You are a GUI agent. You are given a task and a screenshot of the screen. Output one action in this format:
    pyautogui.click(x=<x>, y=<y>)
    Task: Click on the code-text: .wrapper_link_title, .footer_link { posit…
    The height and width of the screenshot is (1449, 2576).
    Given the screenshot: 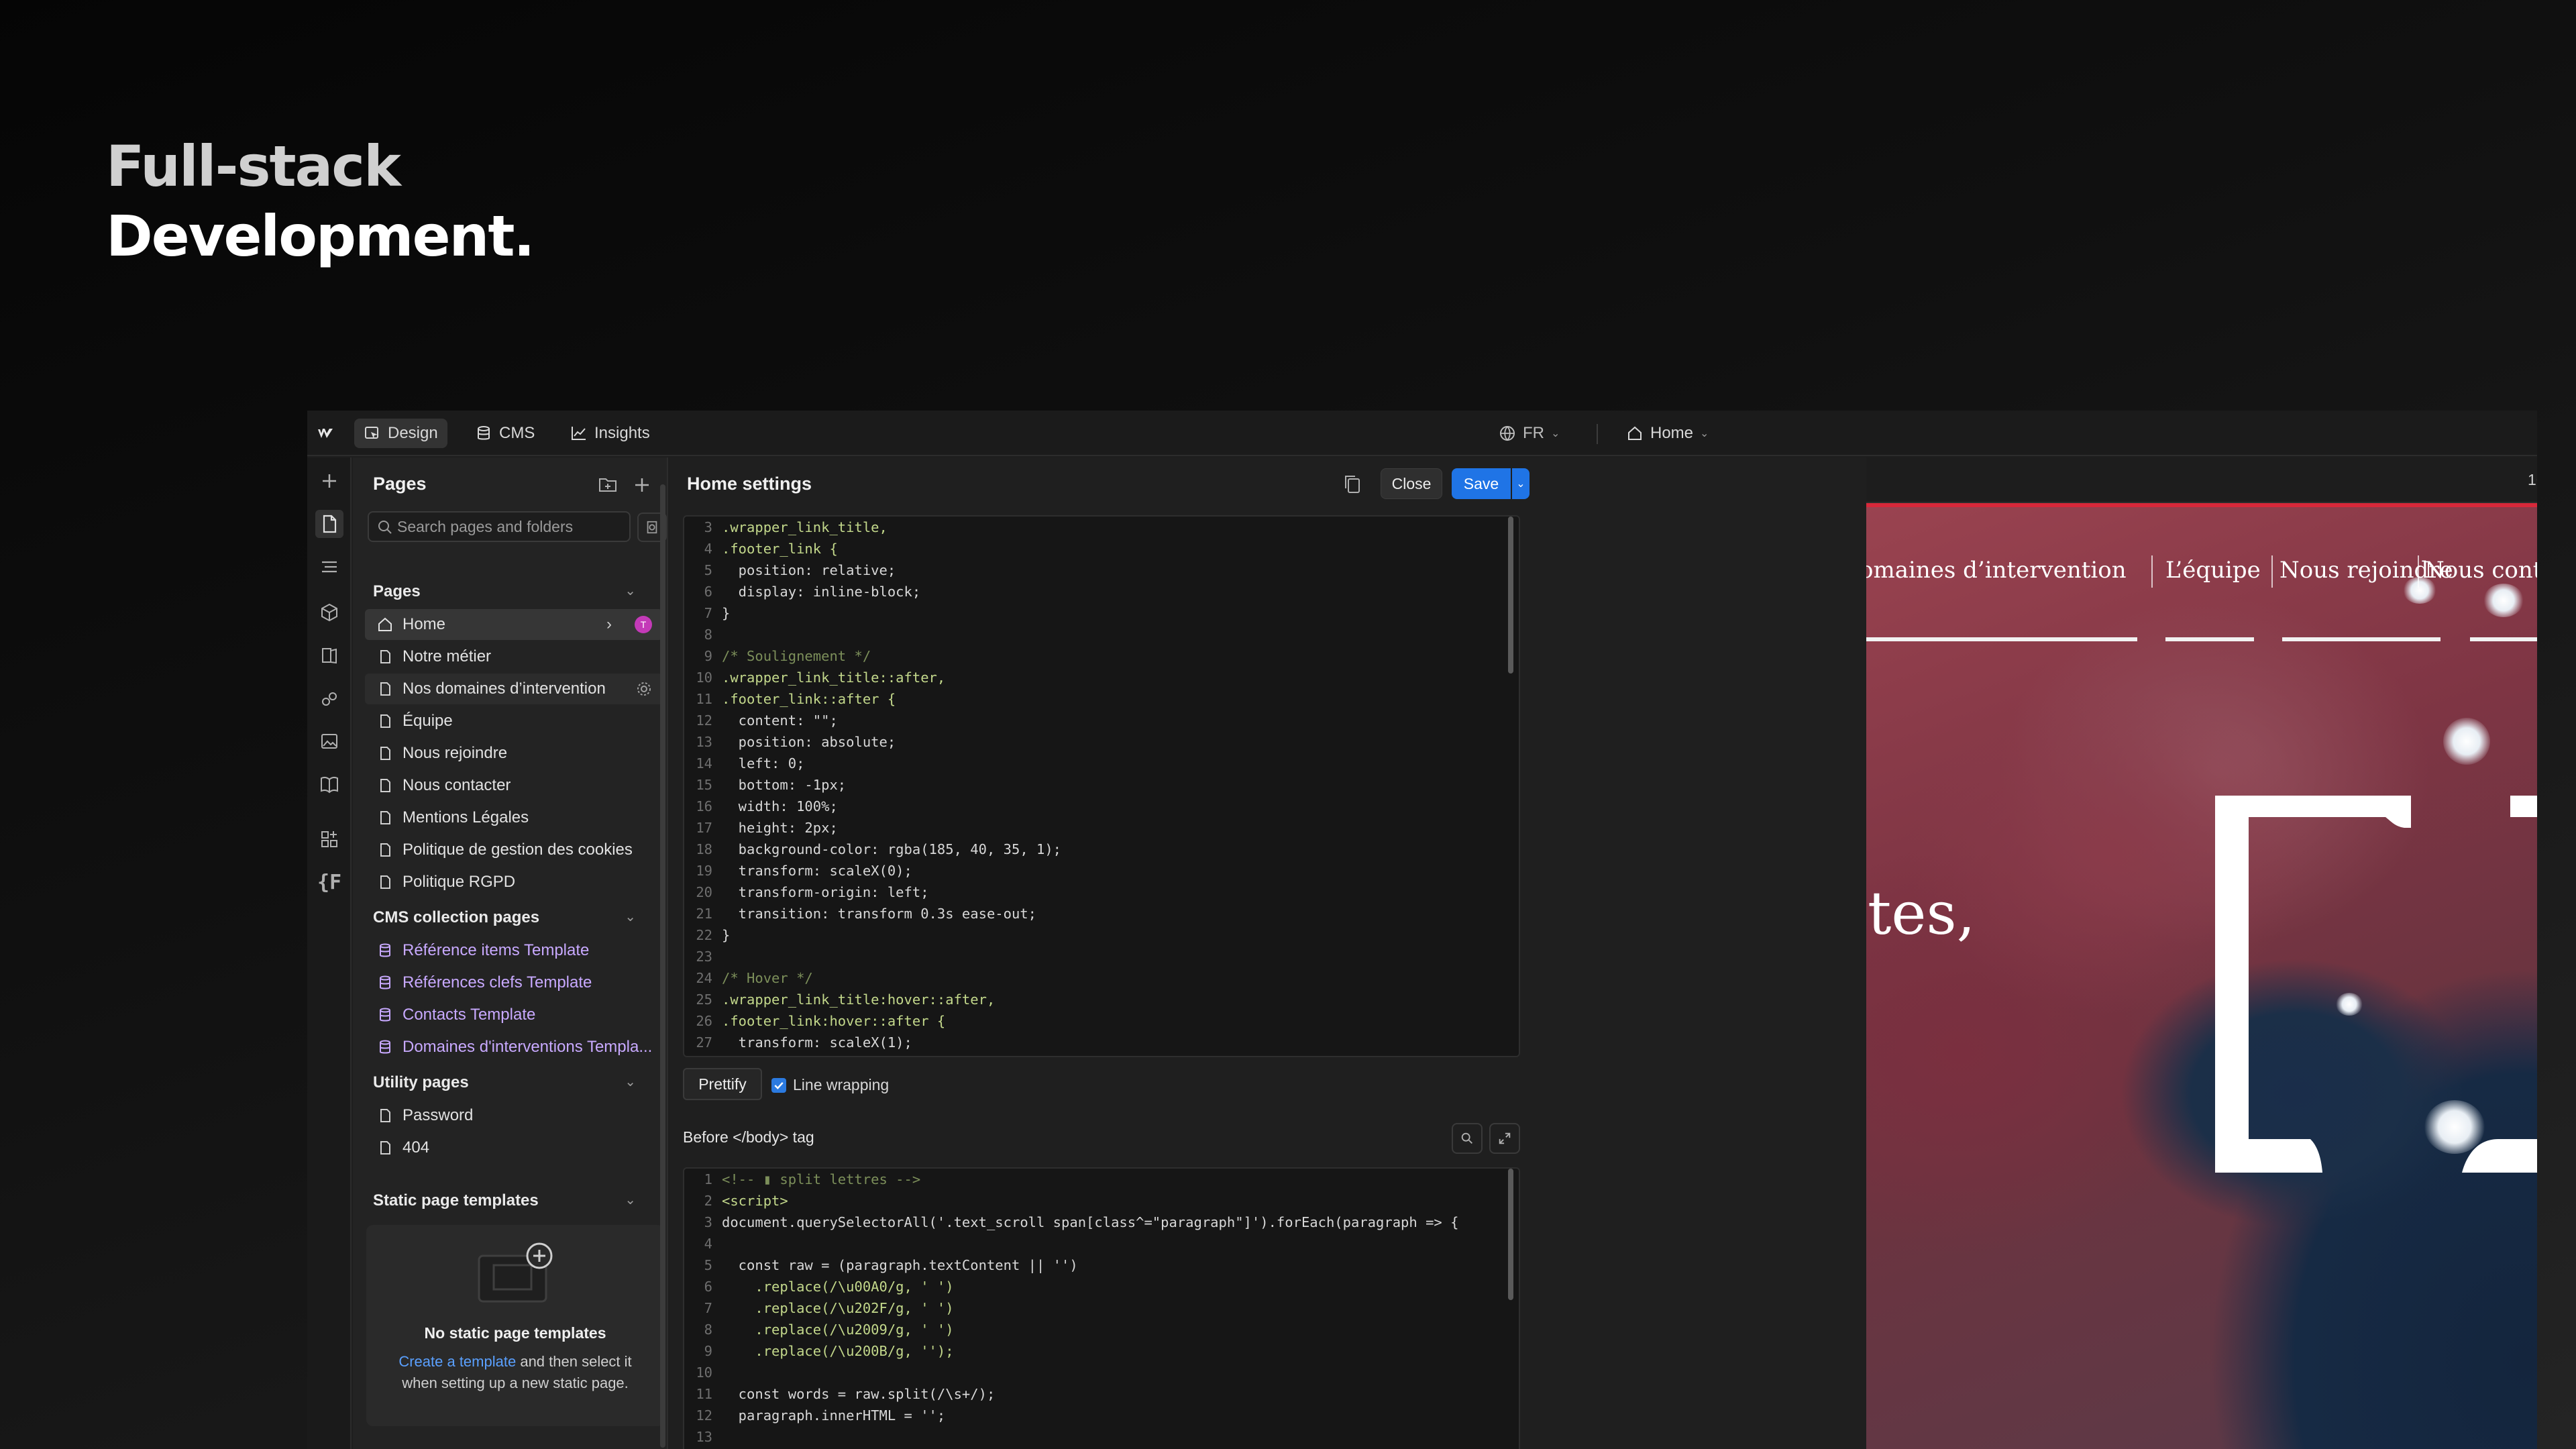 What is the action you would take?
    pyautogui.click(x=891, y=785)
    